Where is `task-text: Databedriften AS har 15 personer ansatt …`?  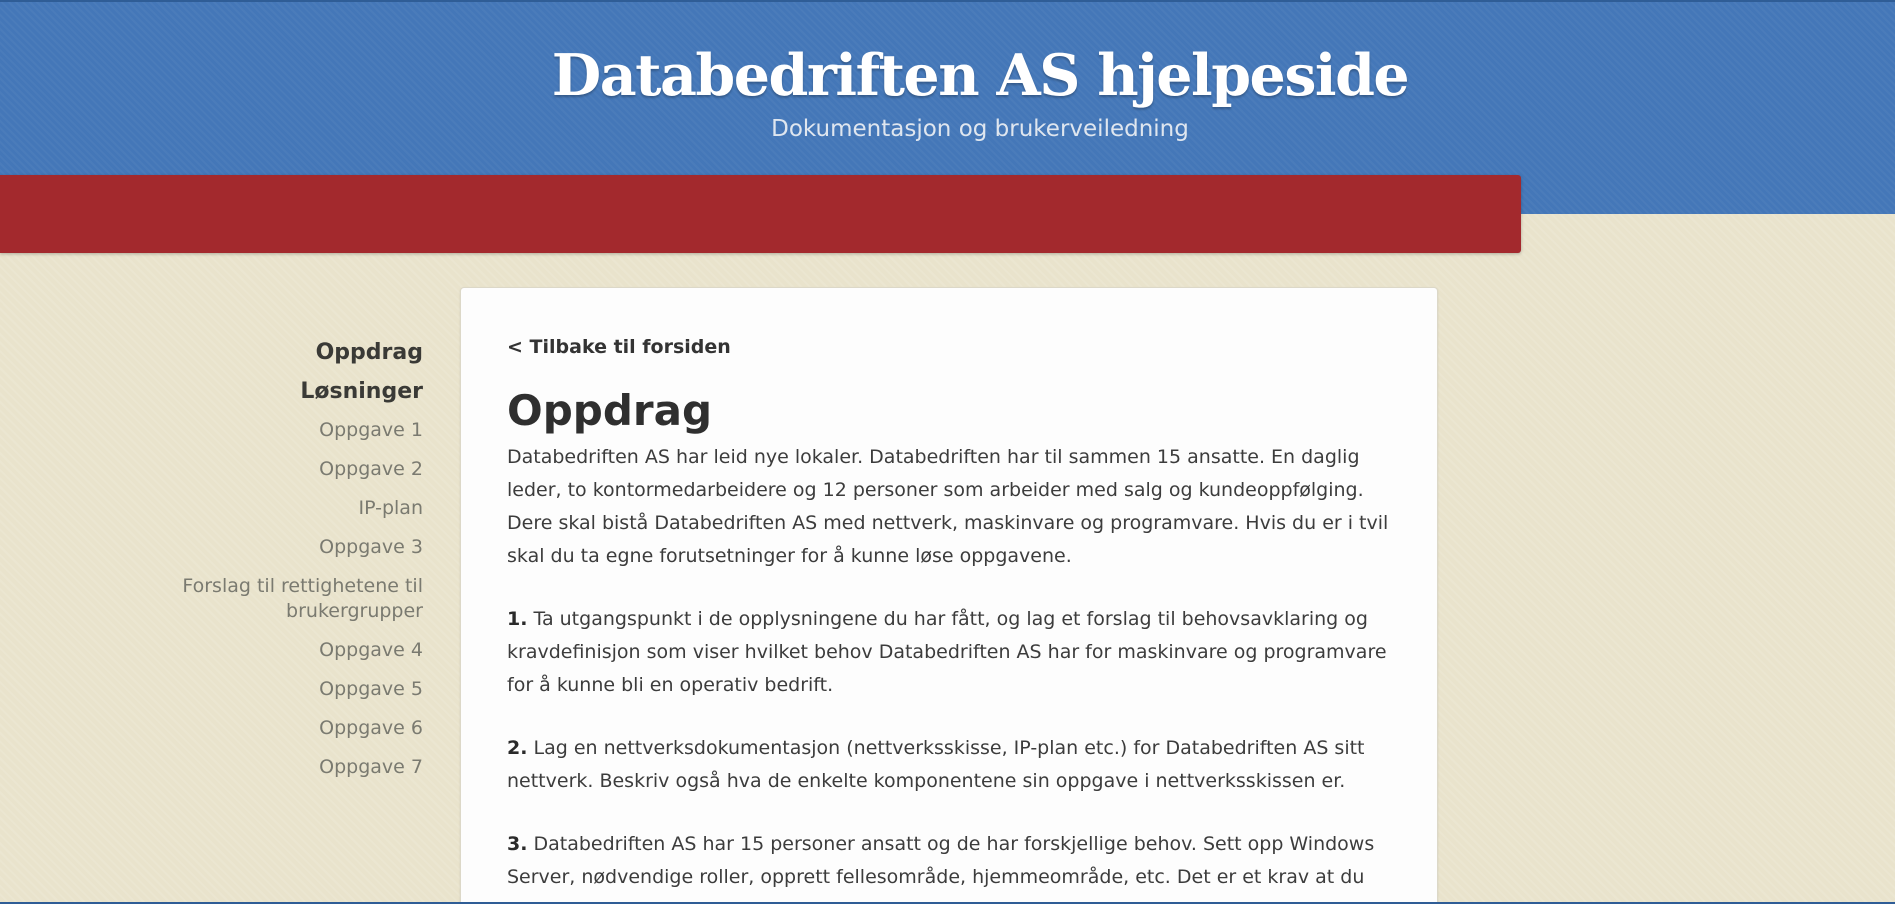 task-text: Databedriften AS har 15 personer ansatt … is located at coordinates (941, 868).